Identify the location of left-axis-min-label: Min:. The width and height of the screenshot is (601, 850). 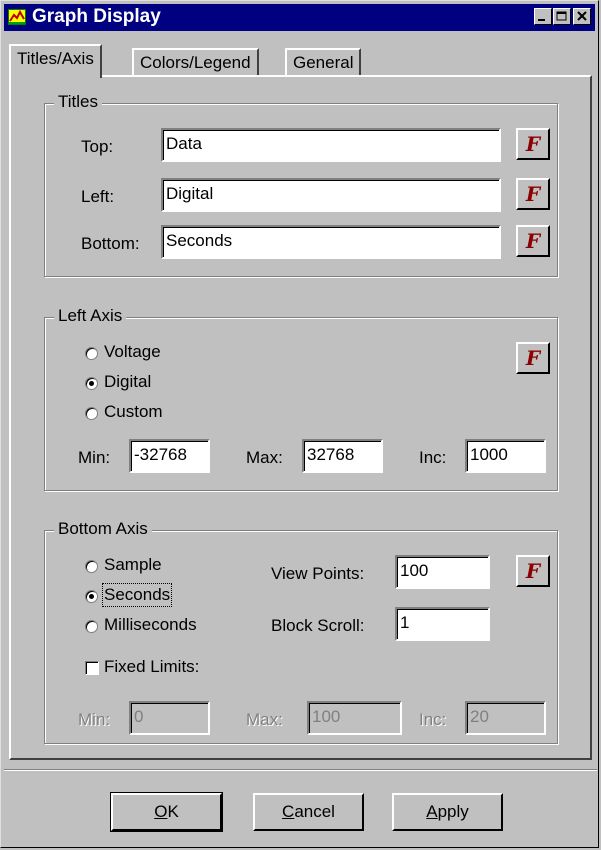
(94, 457).